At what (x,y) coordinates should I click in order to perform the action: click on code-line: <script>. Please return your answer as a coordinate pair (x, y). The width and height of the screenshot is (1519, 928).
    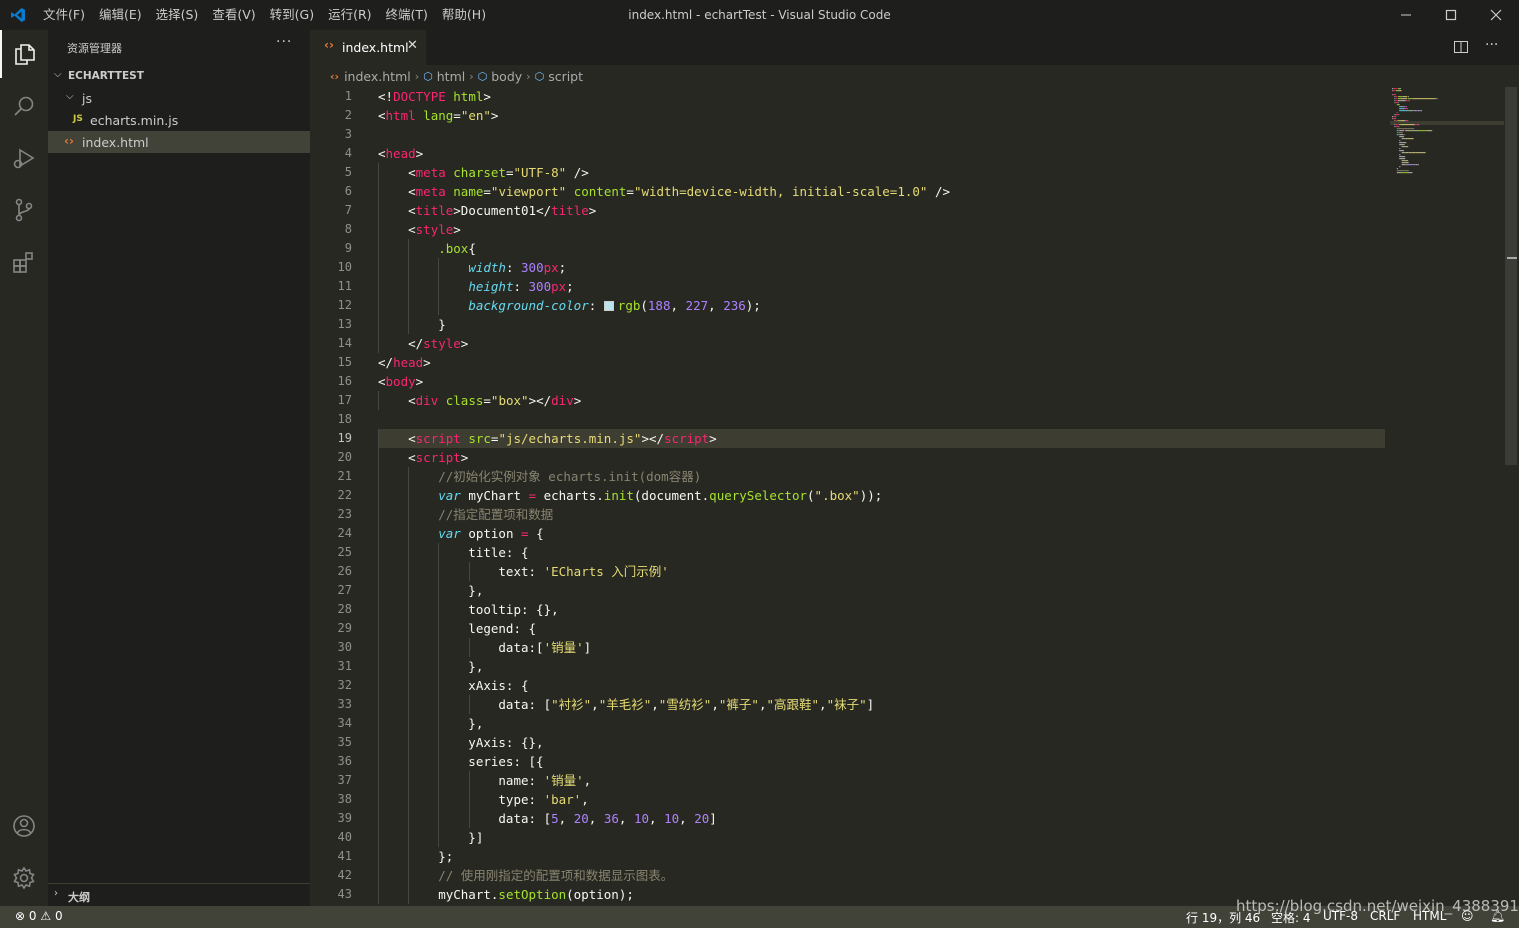
    Looking at the image, I should click on (883, 457).